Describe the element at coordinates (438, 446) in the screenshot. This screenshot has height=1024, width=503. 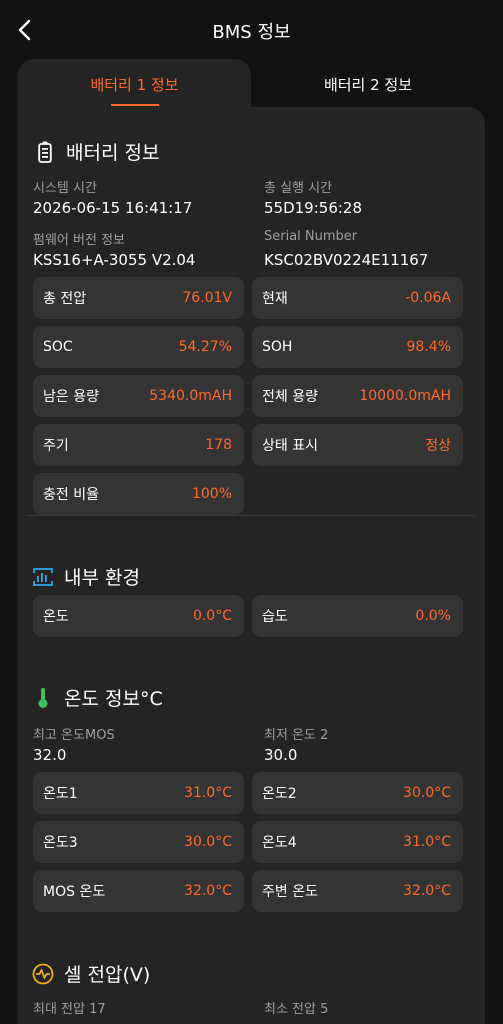
I see `stat-value: 정상` at that location.